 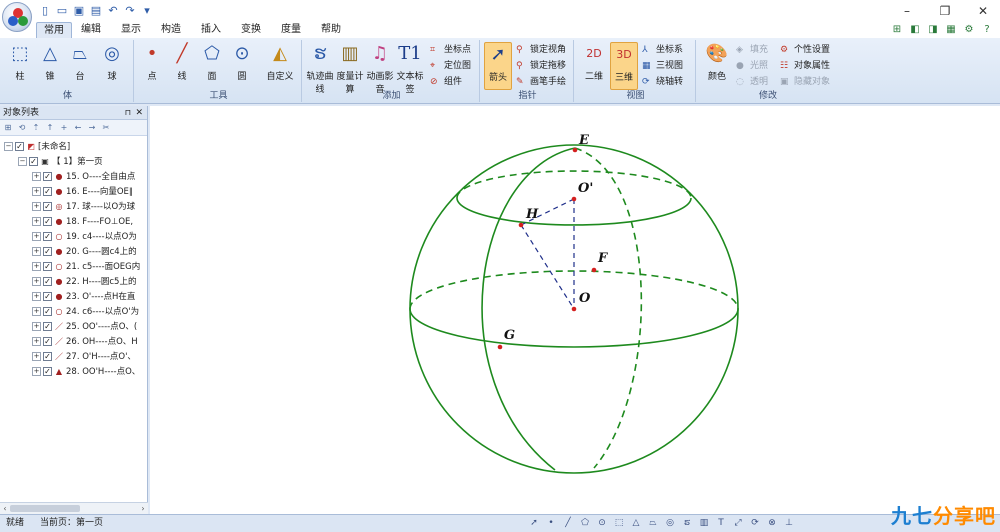 I want to click on pentagon-icon: ⬠, so click(x=585, y=523).